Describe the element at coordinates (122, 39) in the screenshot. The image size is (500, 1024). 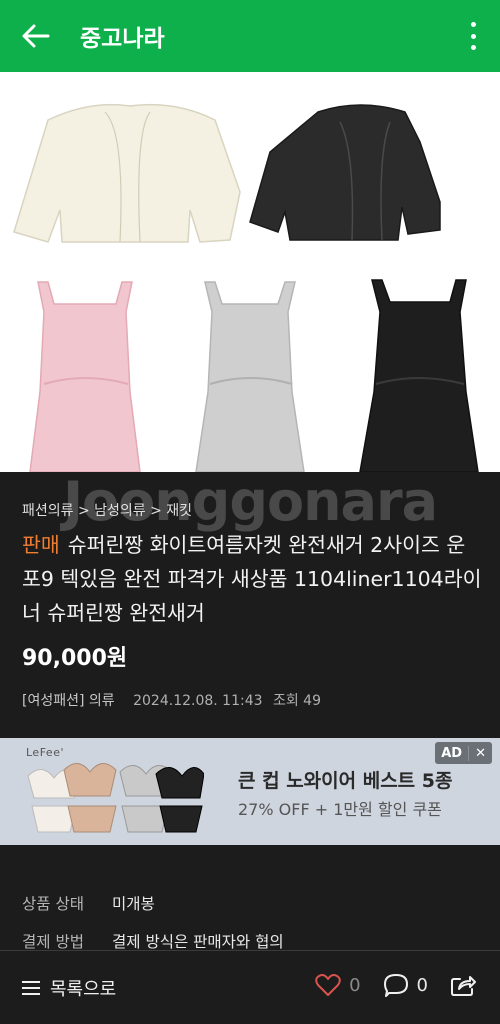
I see `page-title: 중고나라` at that location.